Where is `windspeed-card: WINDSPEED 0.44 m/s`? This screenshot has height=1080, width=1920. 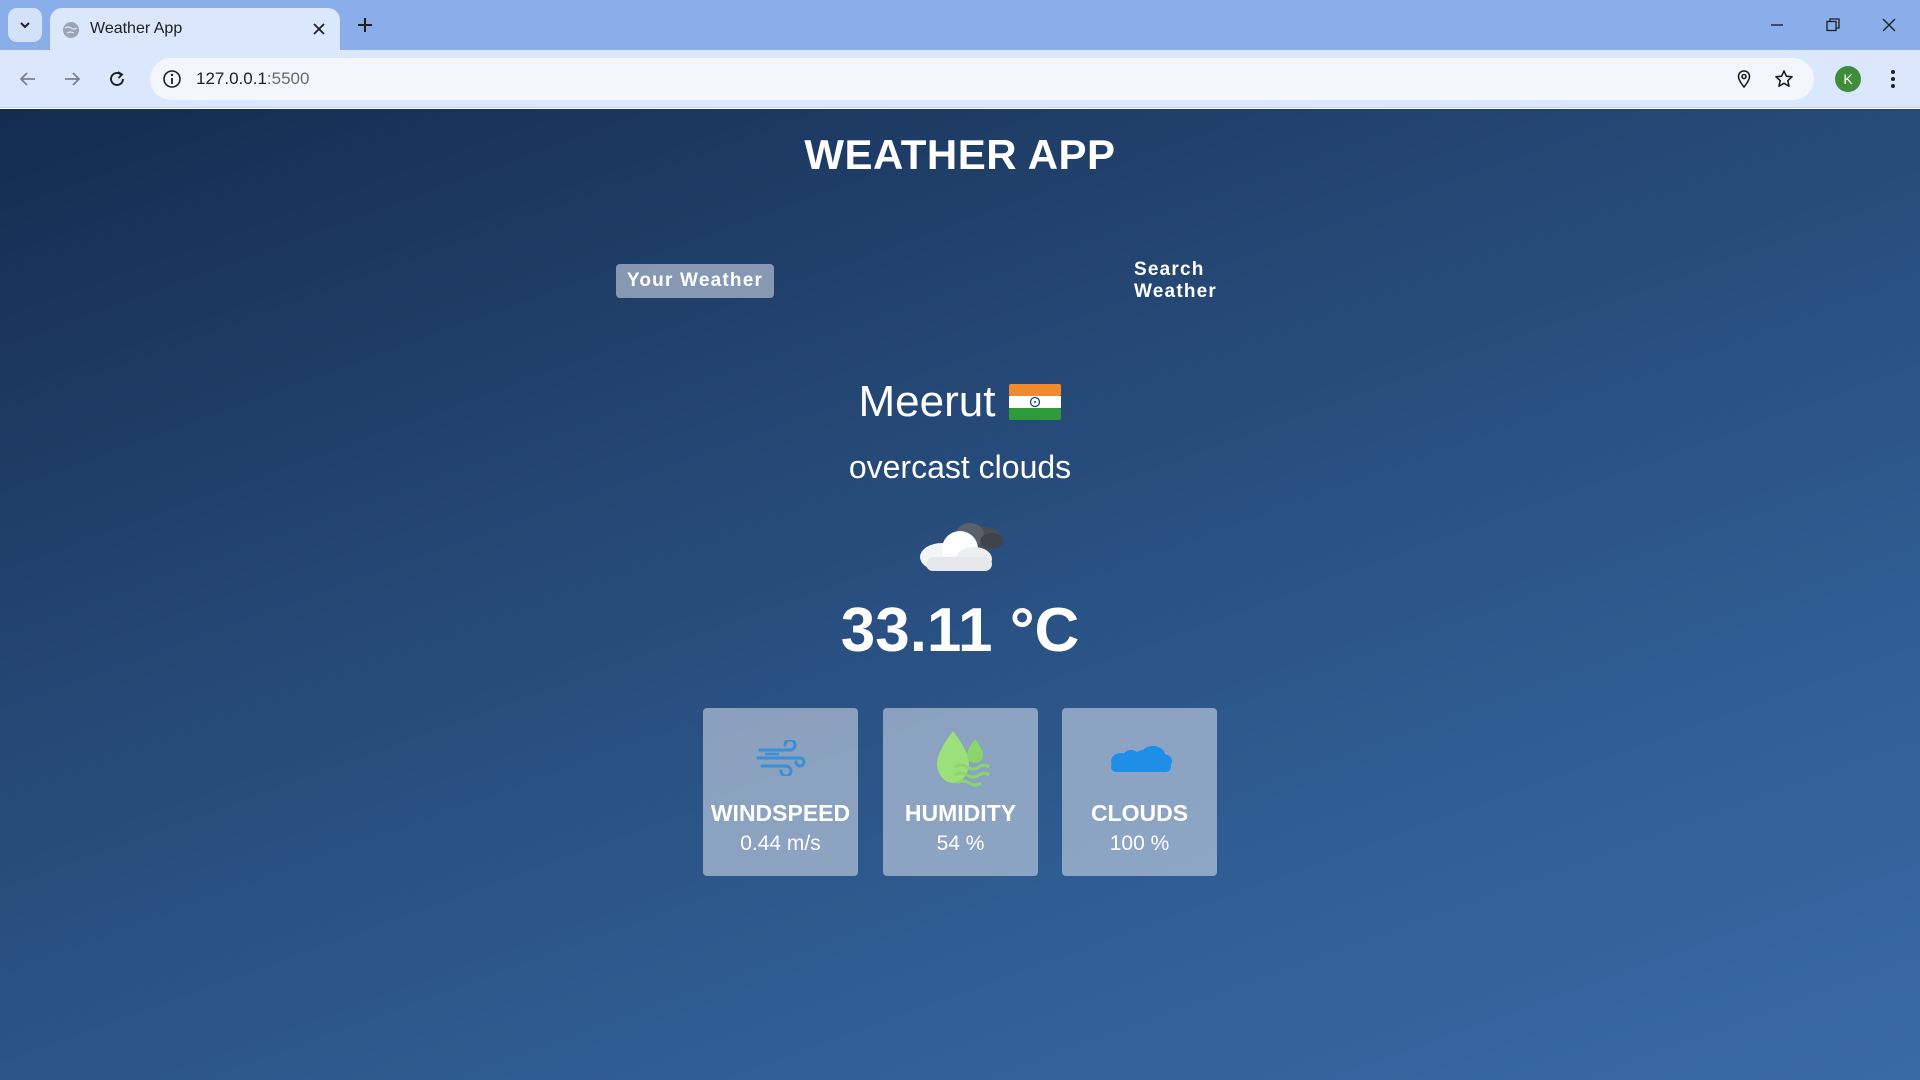
windspeed-card: WINDSPEED 0.44 m/s is located at coordinates (780, 792).